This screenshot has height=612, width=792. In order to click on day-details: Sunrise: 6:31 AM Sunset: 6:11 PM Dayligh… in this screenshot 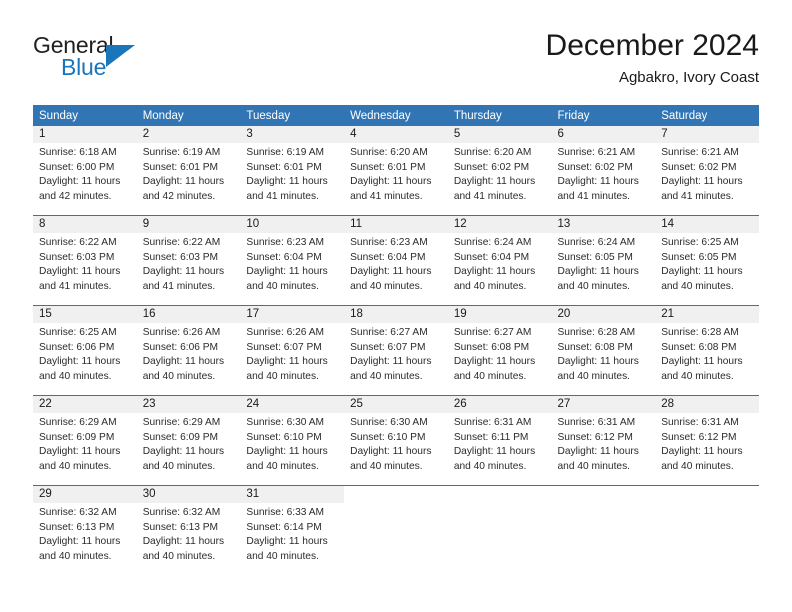, I will do `click(500, 443)`.